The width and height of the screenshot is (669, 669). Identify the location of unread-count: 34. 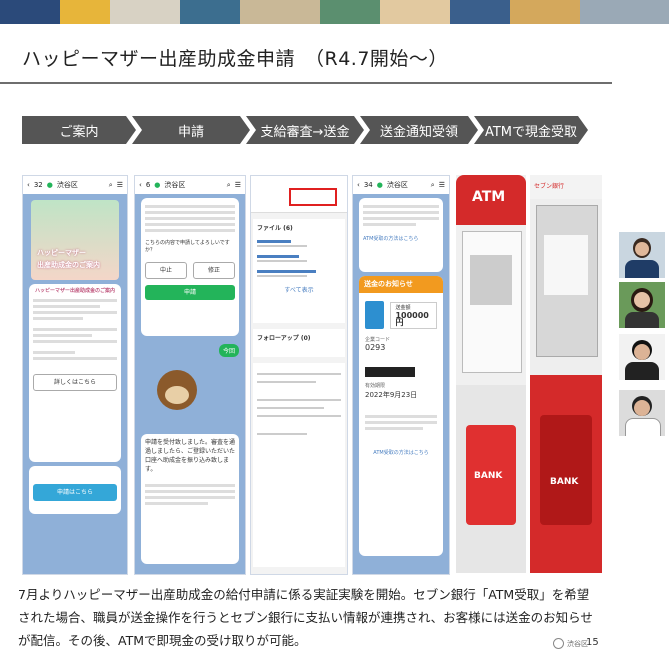
(368, 185).